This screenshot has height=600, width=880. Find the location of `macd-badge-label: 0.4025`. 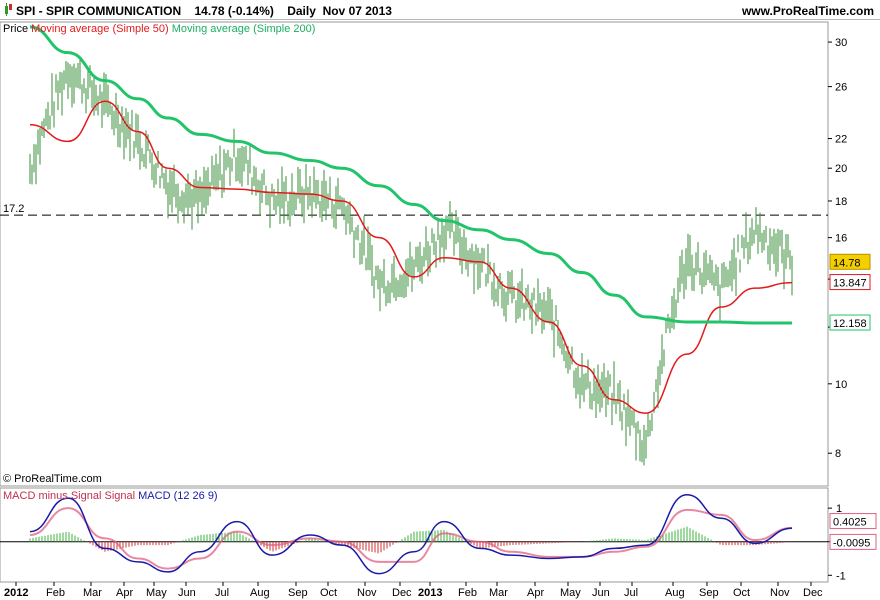

macd-badge-label: 0.4025 is located at coordinates (850, 523).